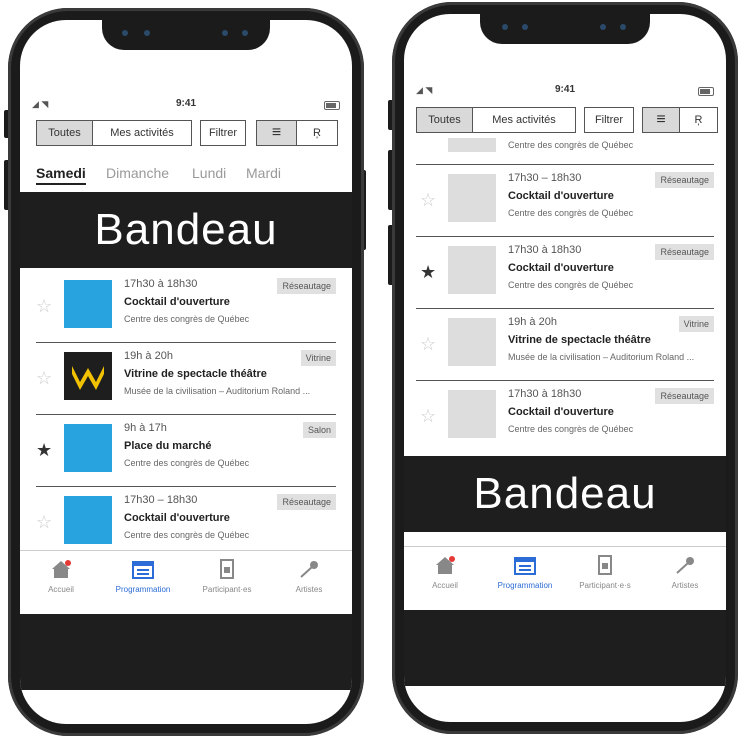  What do you see at coordinates (561, 196) in the screenshot?
I see `event-title: Cocktail d'ouverture` at bounding box center [561, 196].